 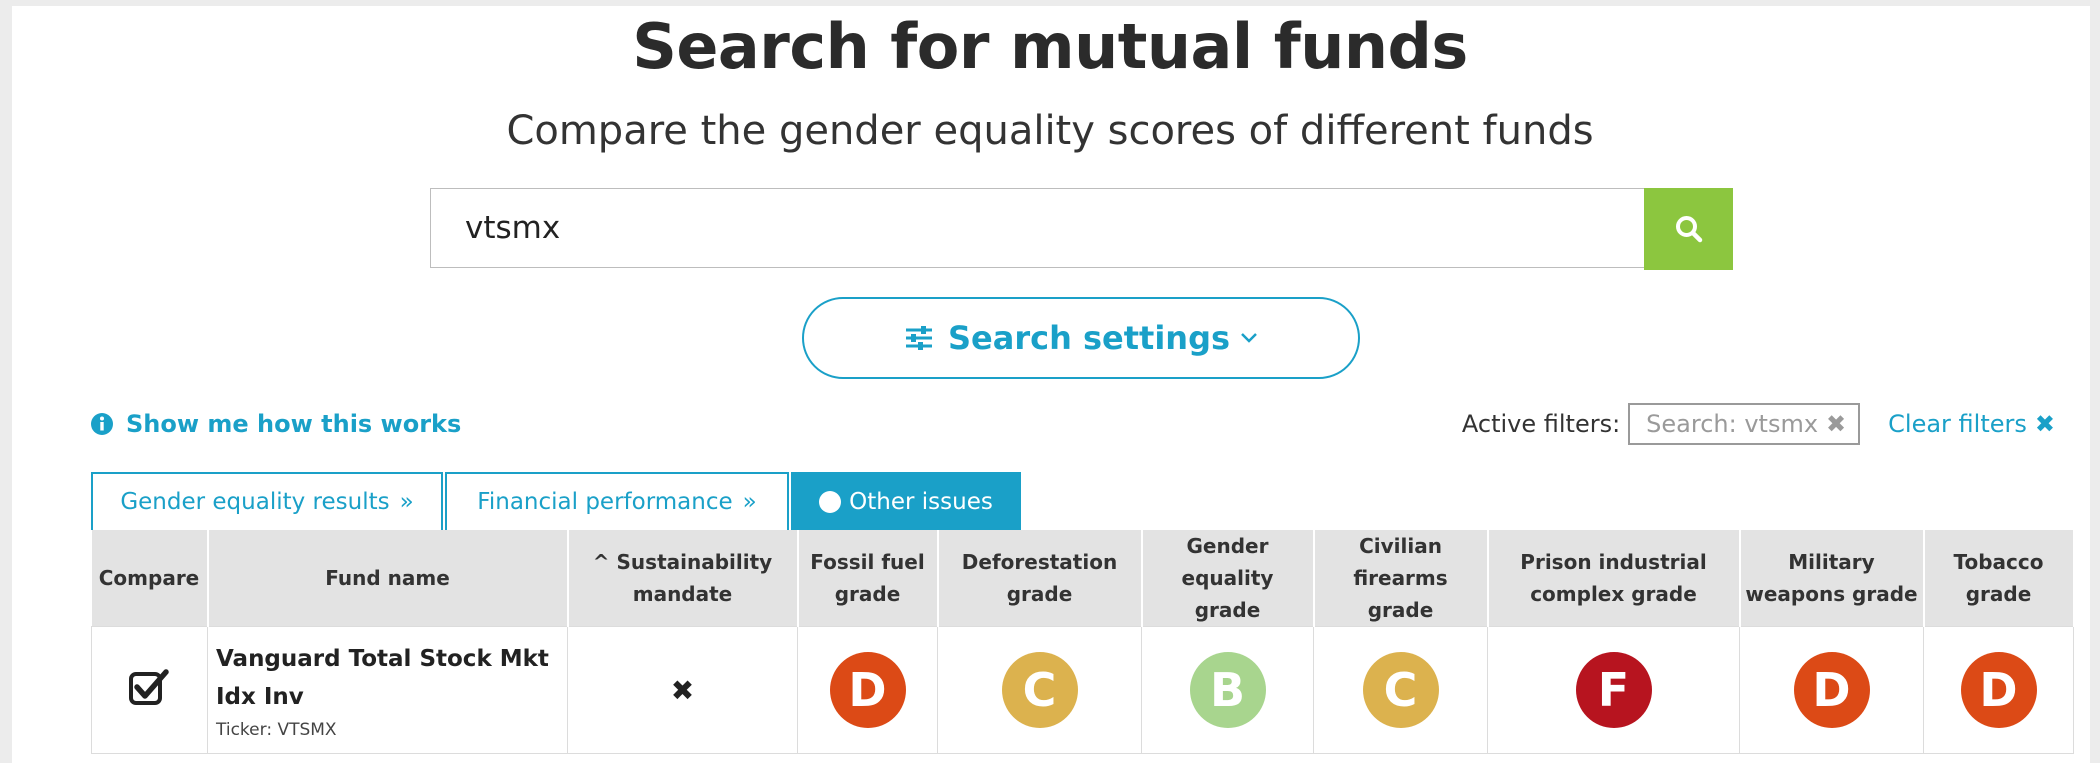 What do you see at coordinates (1957, 424) in the screenshot?
I see `clear-filters-label: Clear filters` at bounding box center [1957, 424].